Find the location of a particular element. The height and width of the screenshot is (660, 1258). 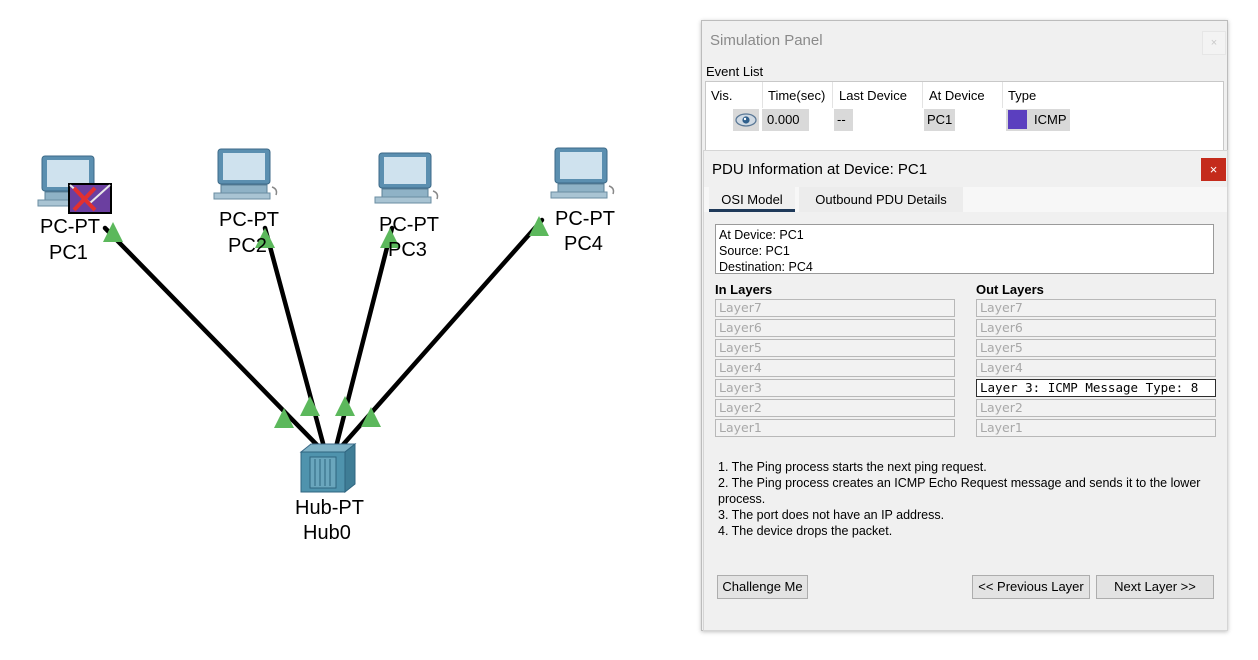

icmp-color-swatch is located at coordinates (1017, 119).